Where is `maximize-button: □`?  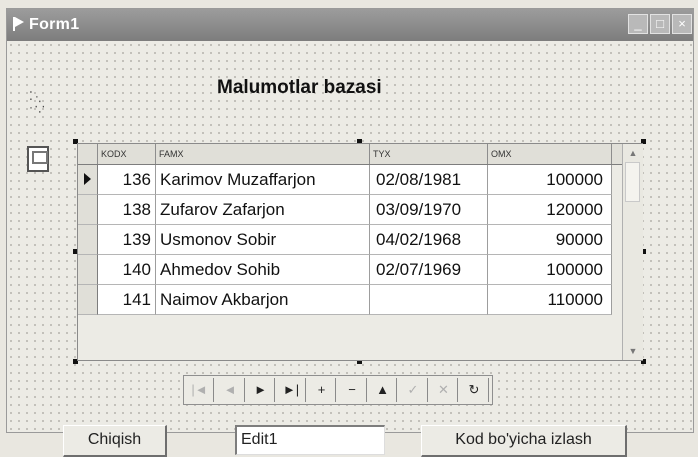 maximize-button: □ is located at coordinates (660, 24).